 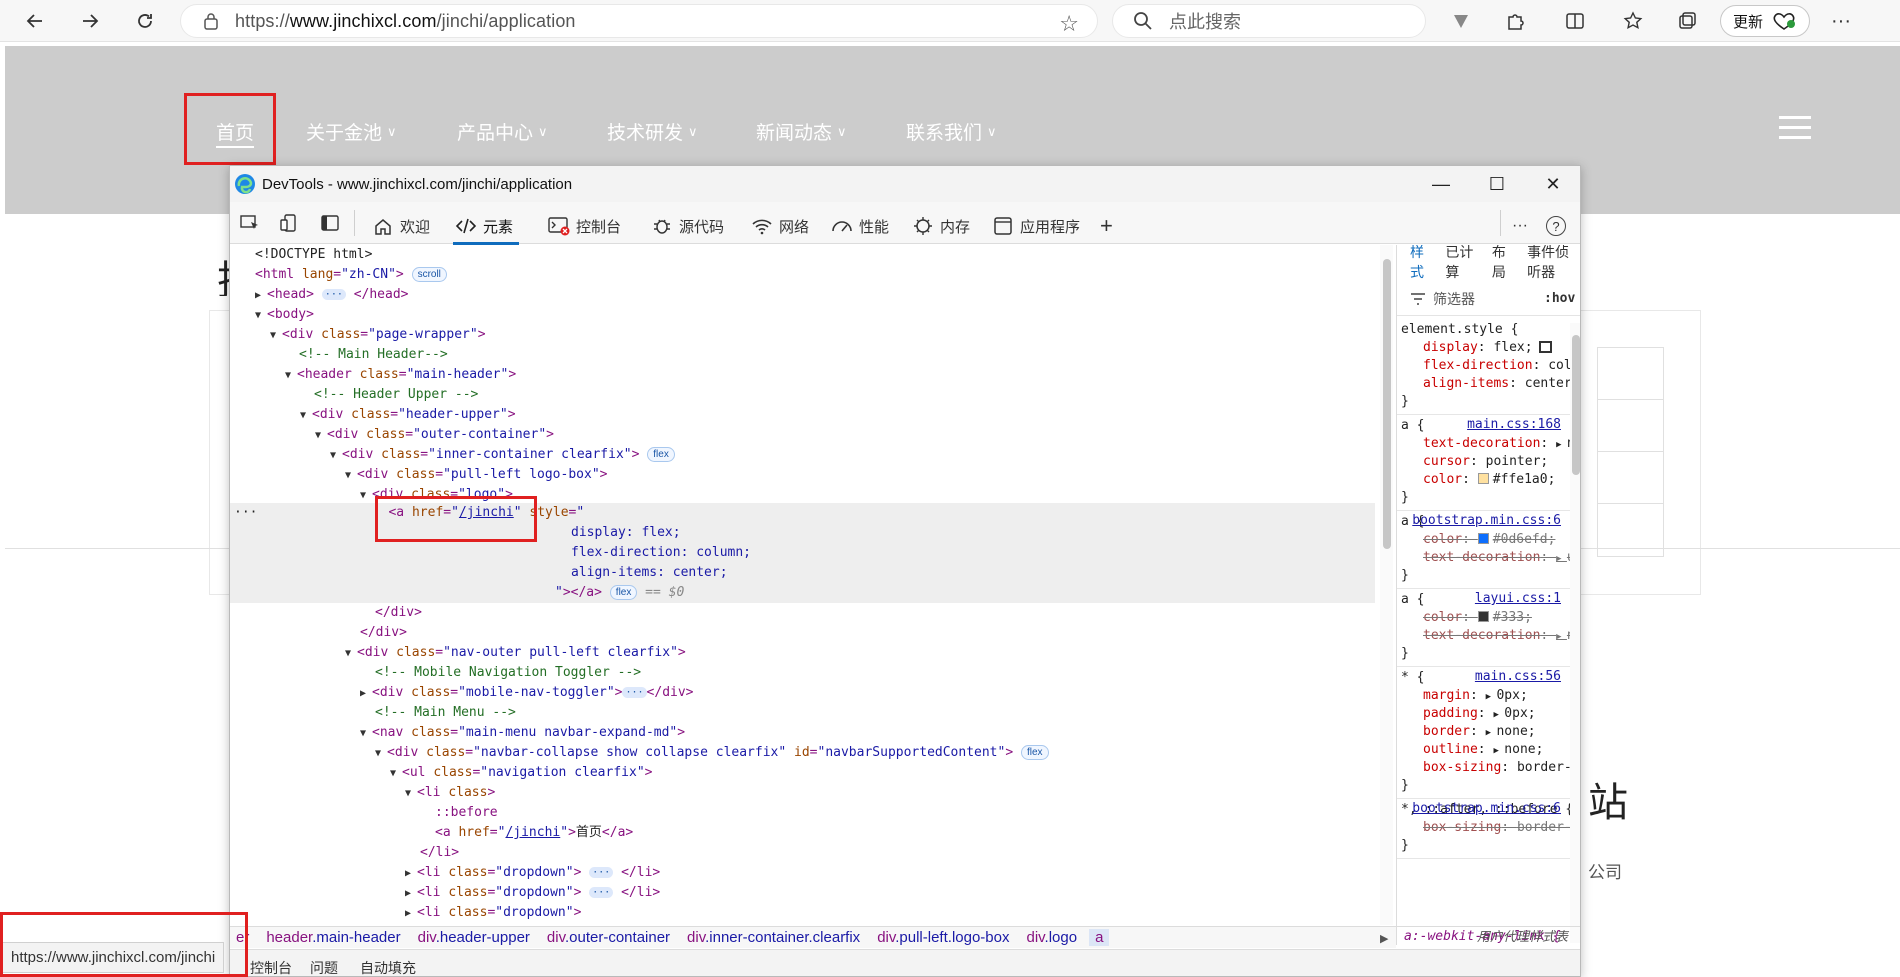 I want to click on tab-event-listeners: 事件侦听器, so click(x=1553, y=263).